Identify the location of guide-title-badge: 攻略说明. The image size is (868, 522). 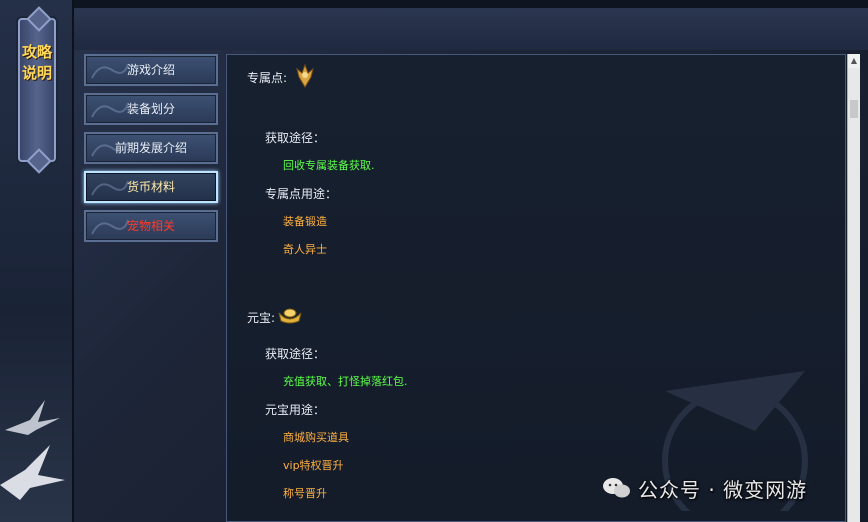
(37, 90).